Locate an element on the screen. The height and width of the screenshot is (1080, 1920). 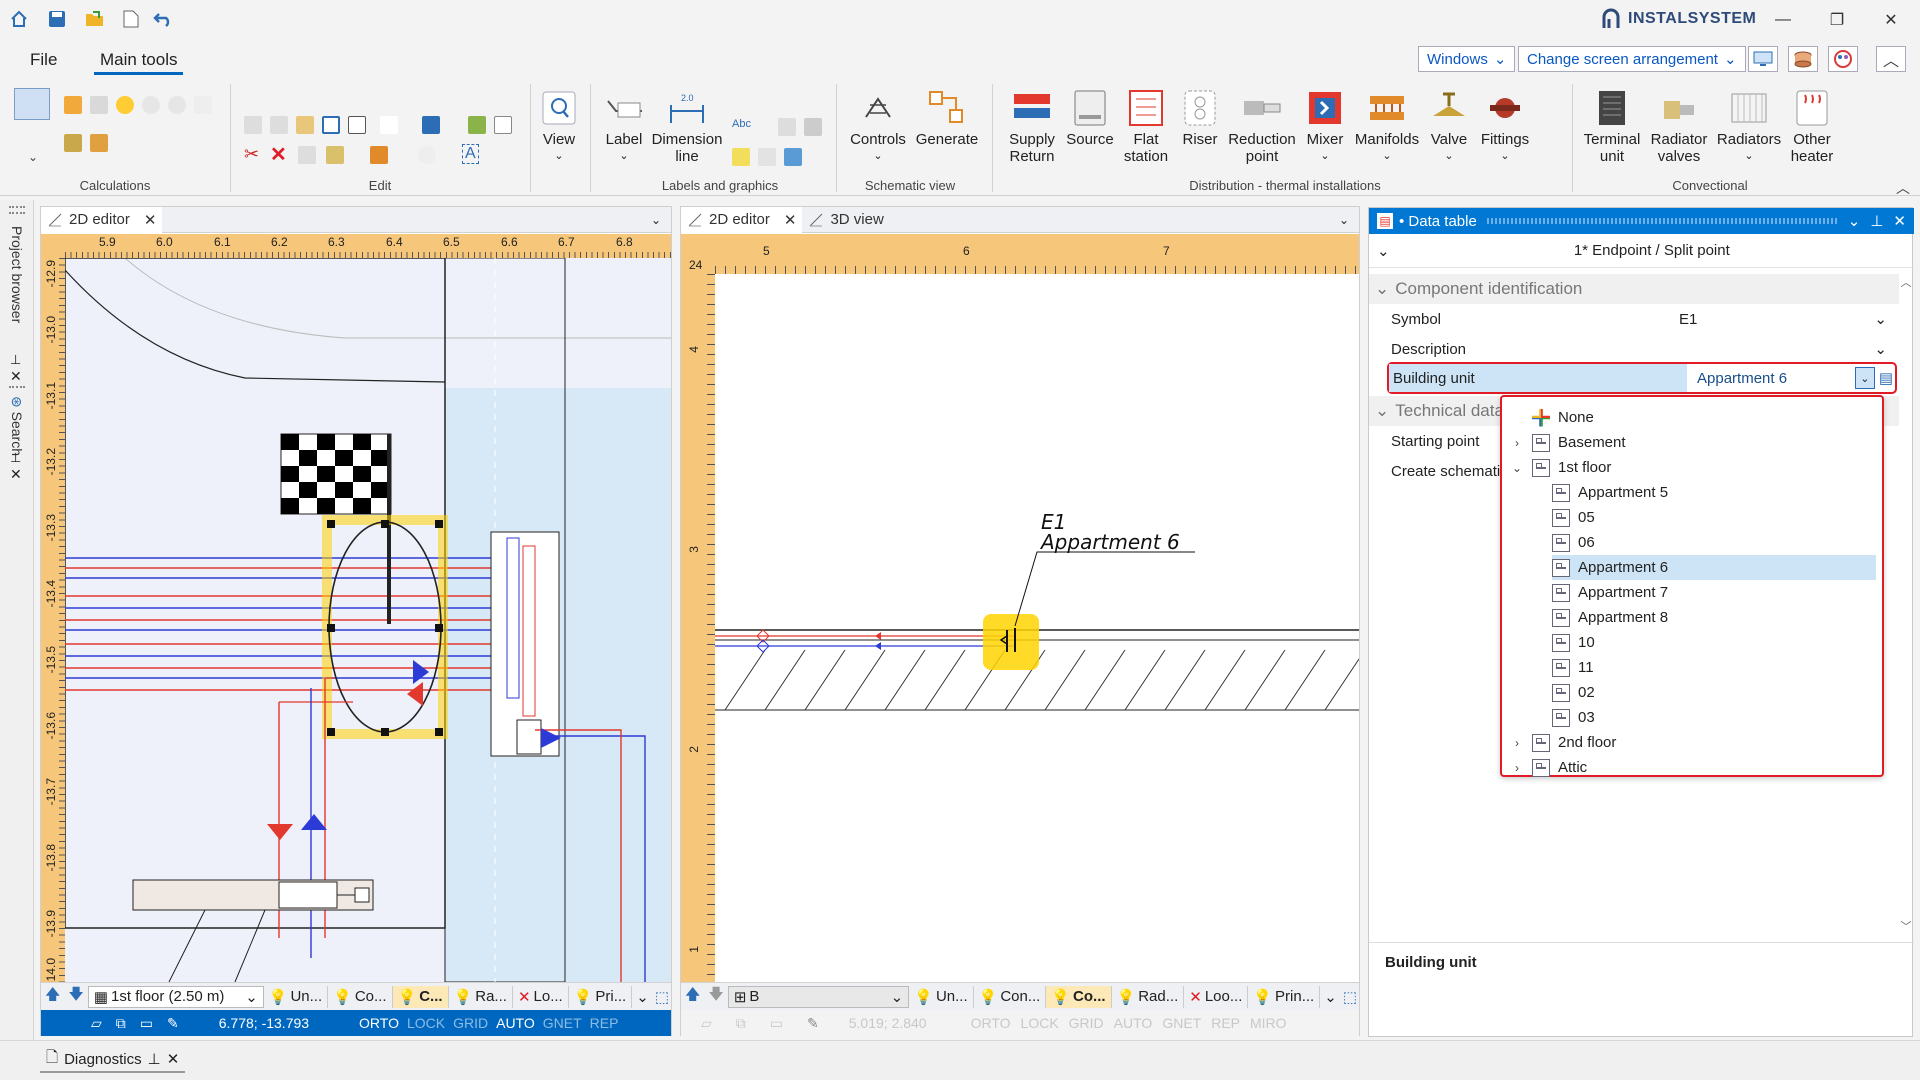
note-icon is located at coordinates (741, 157).